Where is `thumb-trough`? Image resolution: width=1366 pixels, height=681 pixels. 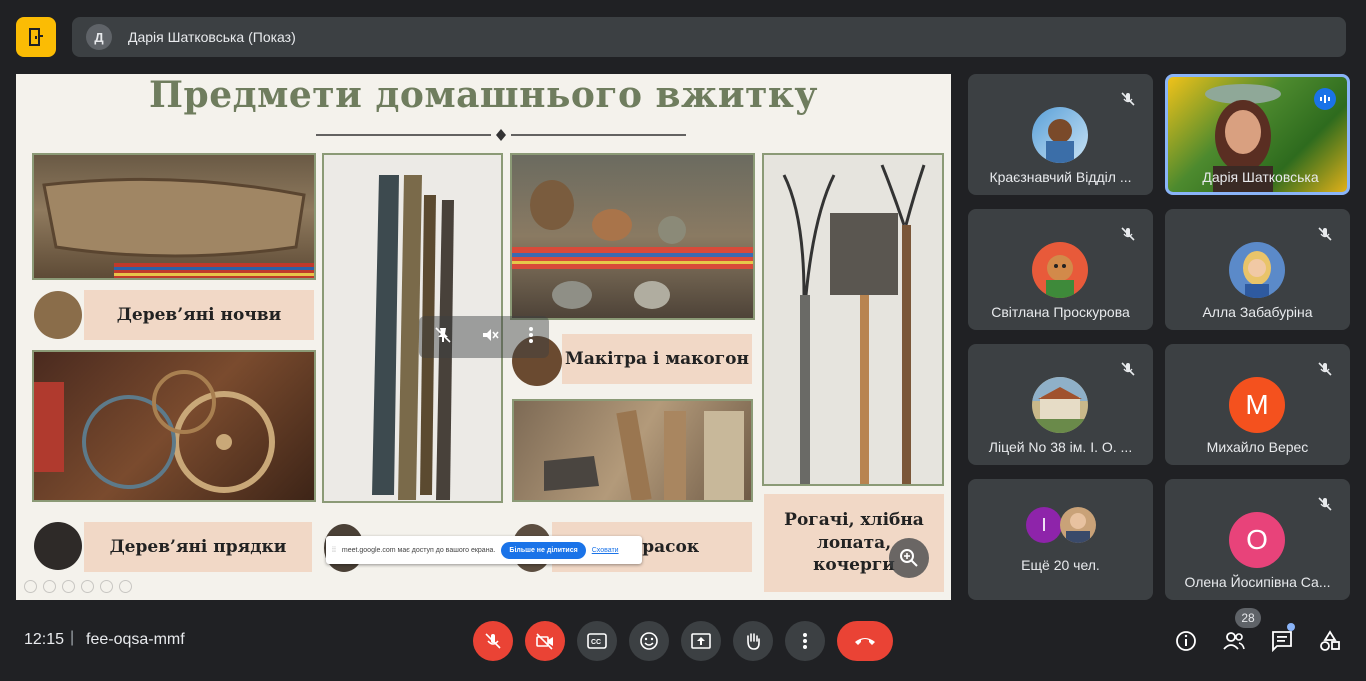 thumb-trough is located at coordinates (58, 315).